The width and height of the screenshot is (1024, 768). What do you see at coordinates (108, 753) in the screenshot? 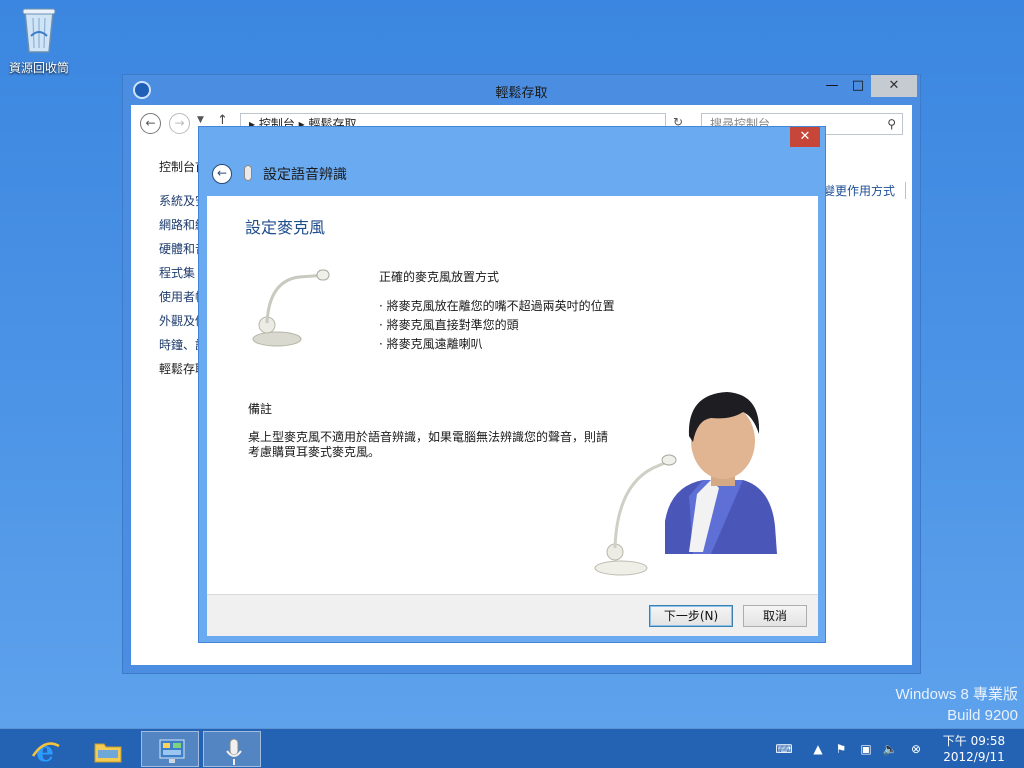
I see `folder-icon` at bounding box center [108, 753].